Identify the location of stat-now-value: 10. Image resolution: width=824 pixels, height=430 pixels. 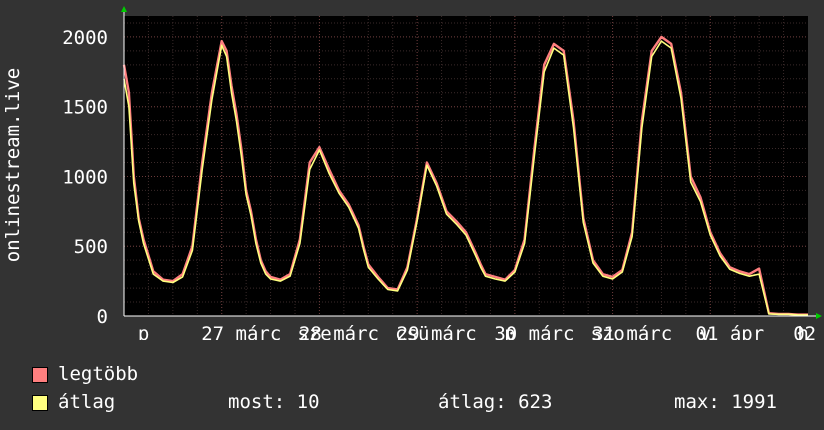
(308, 402).